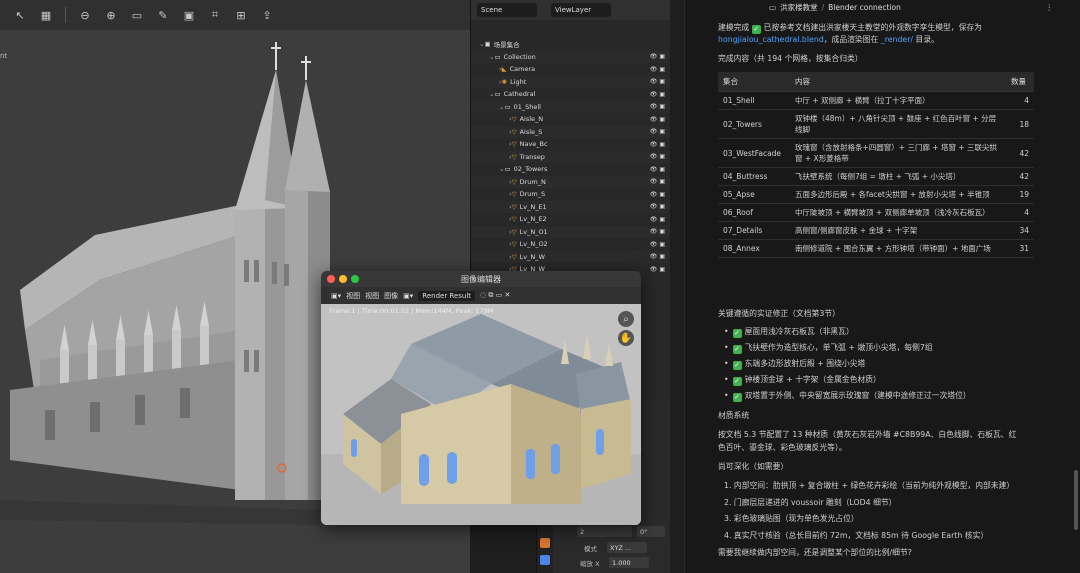  I want to click on fix-text: 钟楼顶金球 + 十字架（金属金色材质）, so click(812, 379).